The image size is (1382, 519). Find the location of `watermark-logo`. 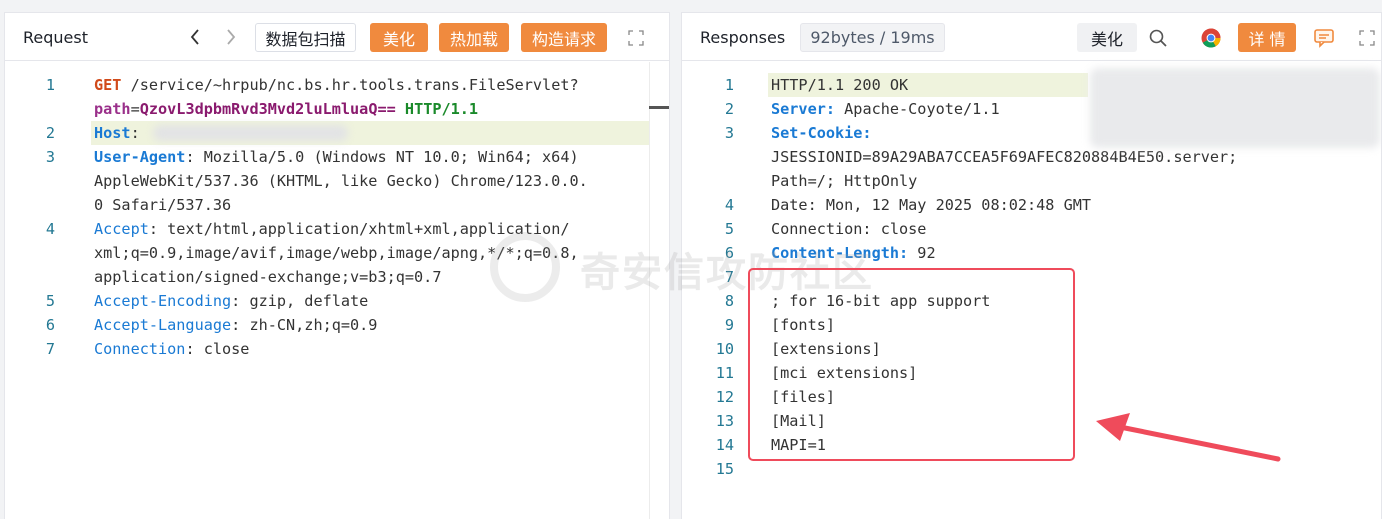

watermark-logo is located at coordinates (525, 267).